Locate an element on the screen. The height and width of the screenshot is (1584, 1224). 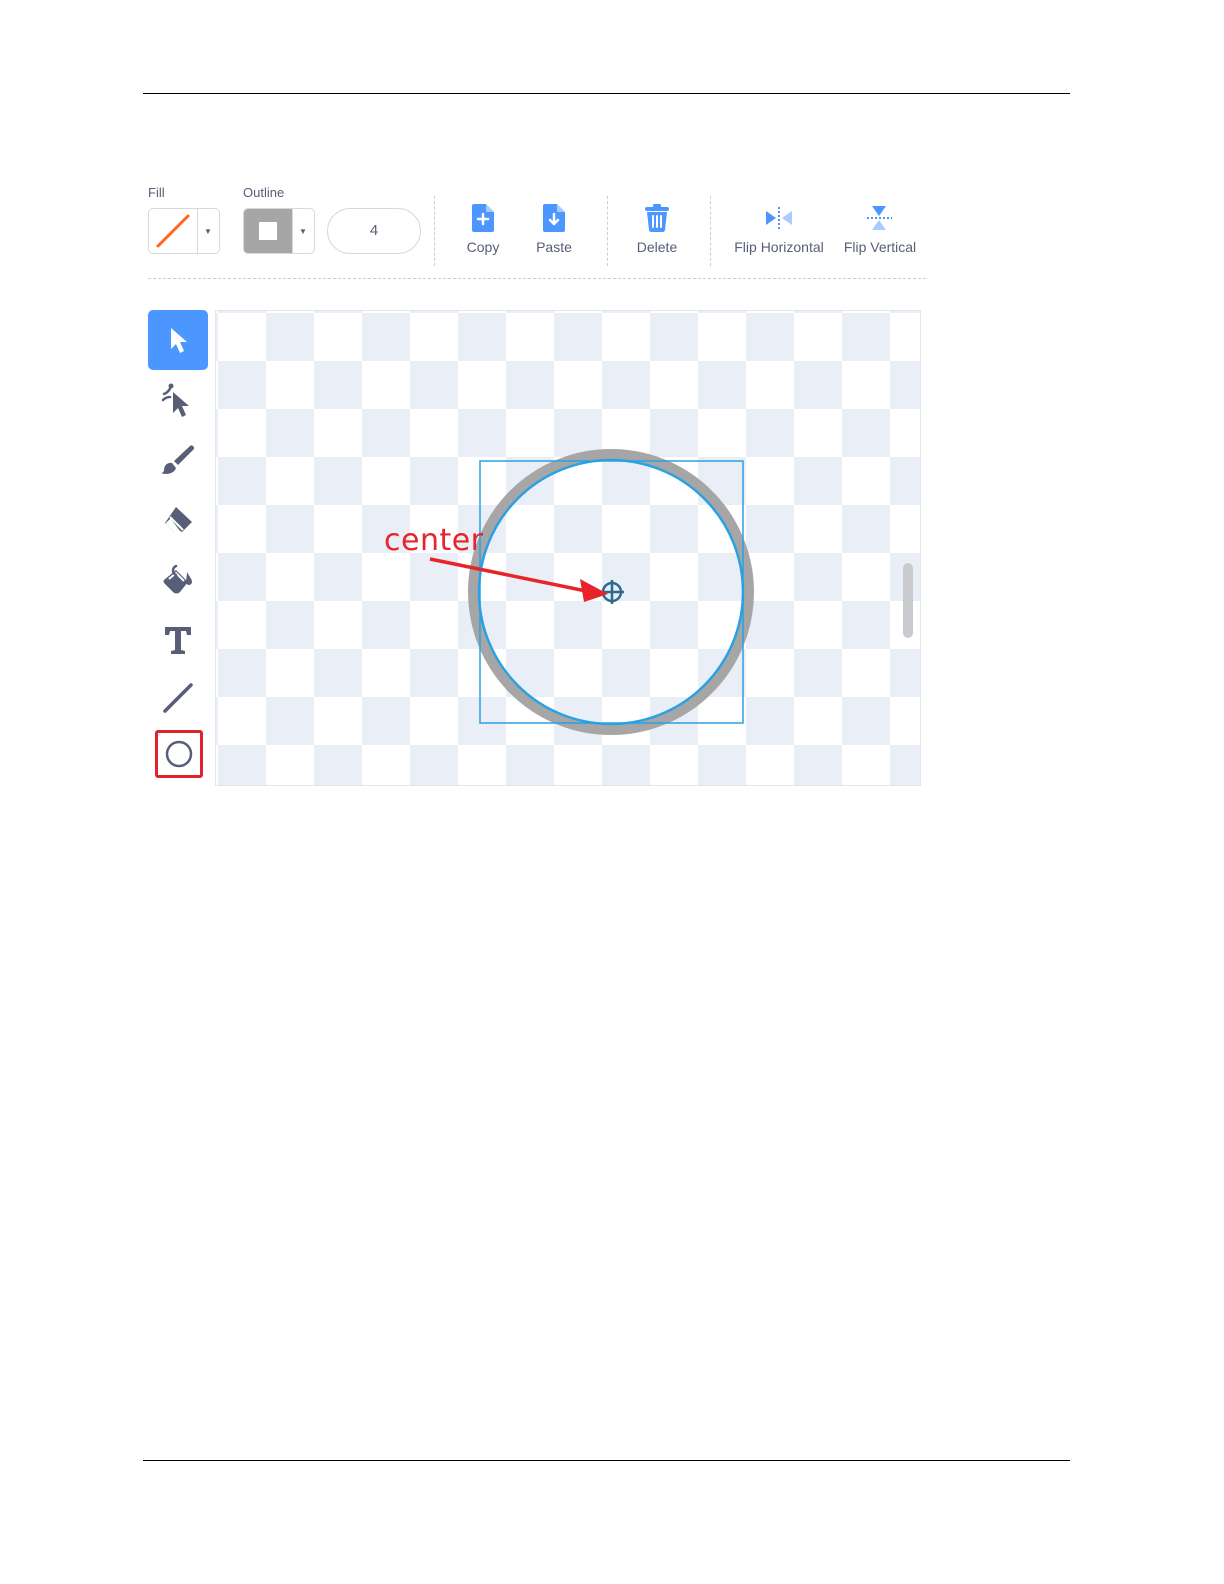
canvas-overlay is located at coordinates (591, 592).